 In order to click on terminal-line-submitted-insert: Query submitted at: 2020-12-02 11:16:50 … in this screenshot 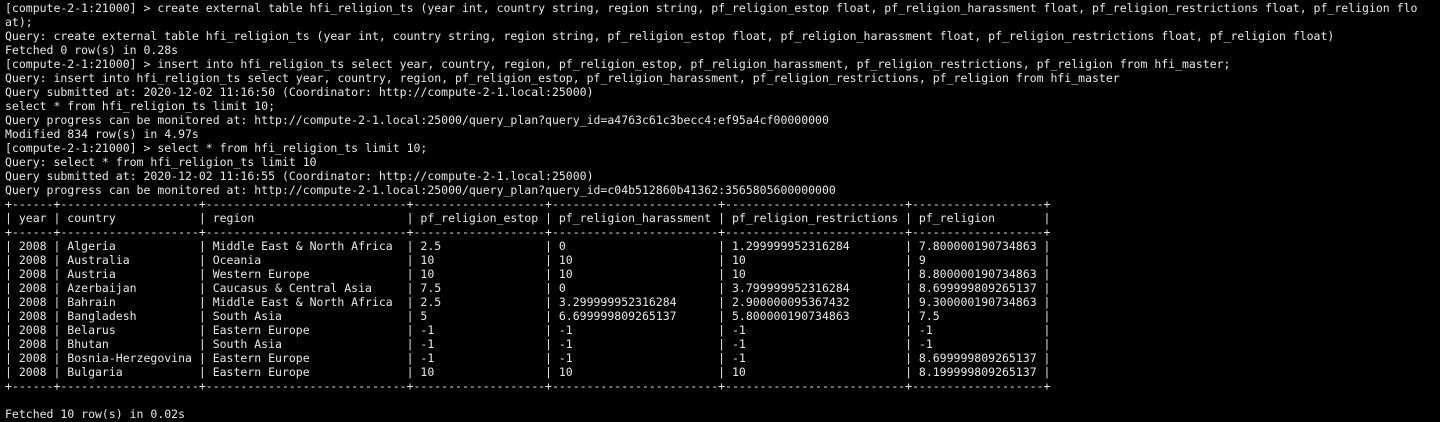, I will do `click(299, 92)`.